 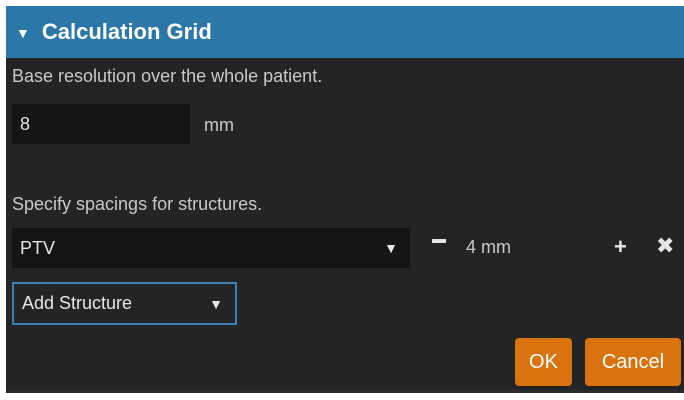 What do you see at coordinates (38, 247) in the screenshot?
I see `structure-select-value: PTV` at bounding box center [38, 247].